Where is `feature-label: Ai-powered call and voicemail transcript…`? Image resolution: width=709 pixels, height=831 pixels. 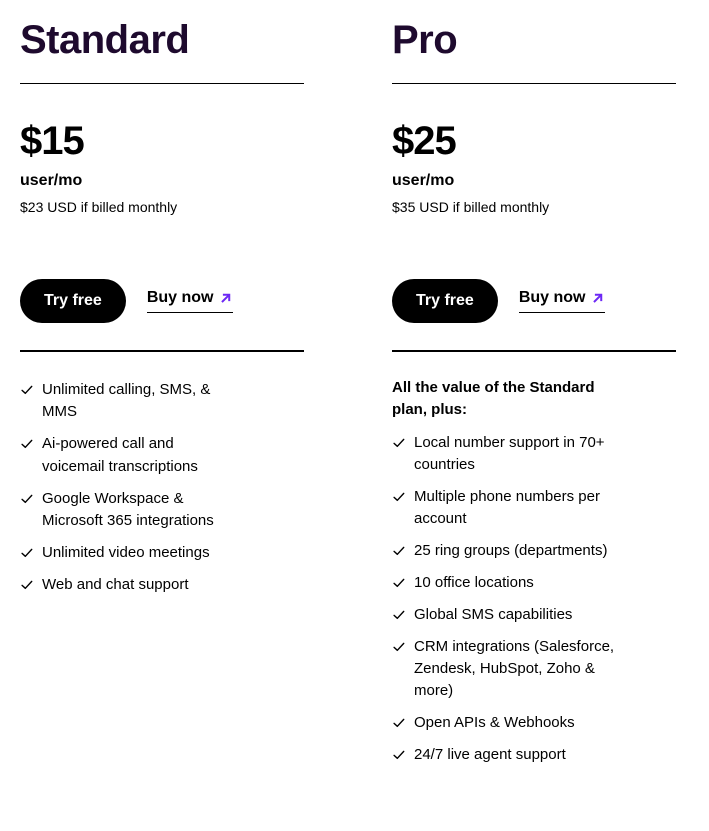 feature-label: Ai-powered call and voicemail transcript… is located at coordinates (120, 455).